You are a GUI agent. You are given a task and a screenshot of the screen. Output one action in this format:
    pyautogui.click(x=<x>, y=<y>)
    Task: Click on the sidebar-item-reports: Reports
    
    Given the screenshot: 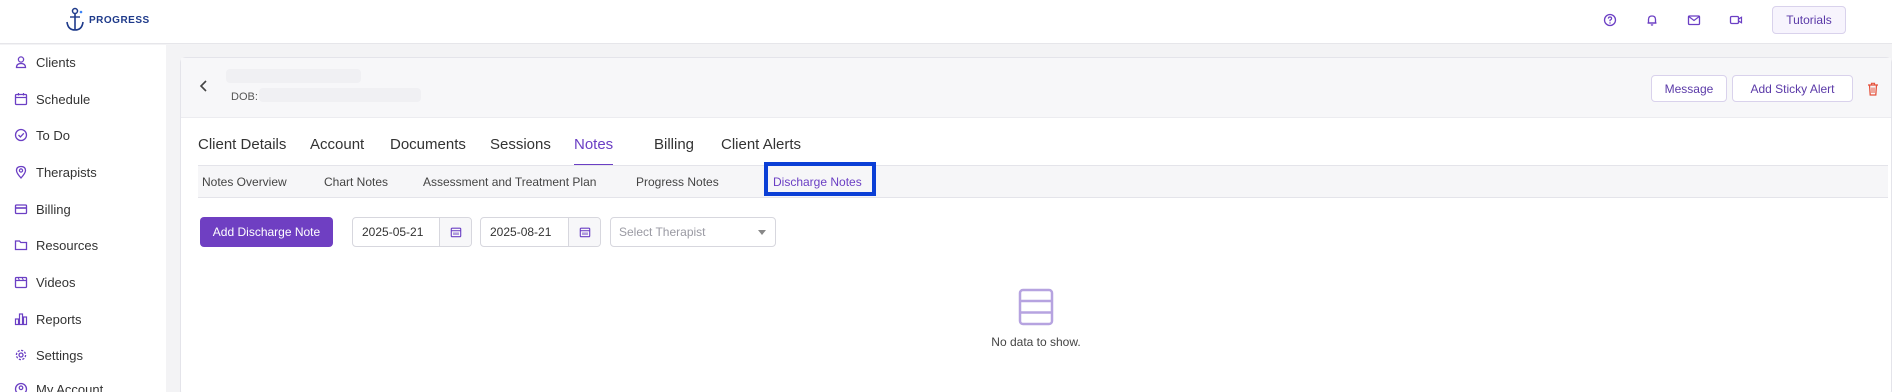 What is the action you would take?
    pyautogui.click(x=48, y=319)
    